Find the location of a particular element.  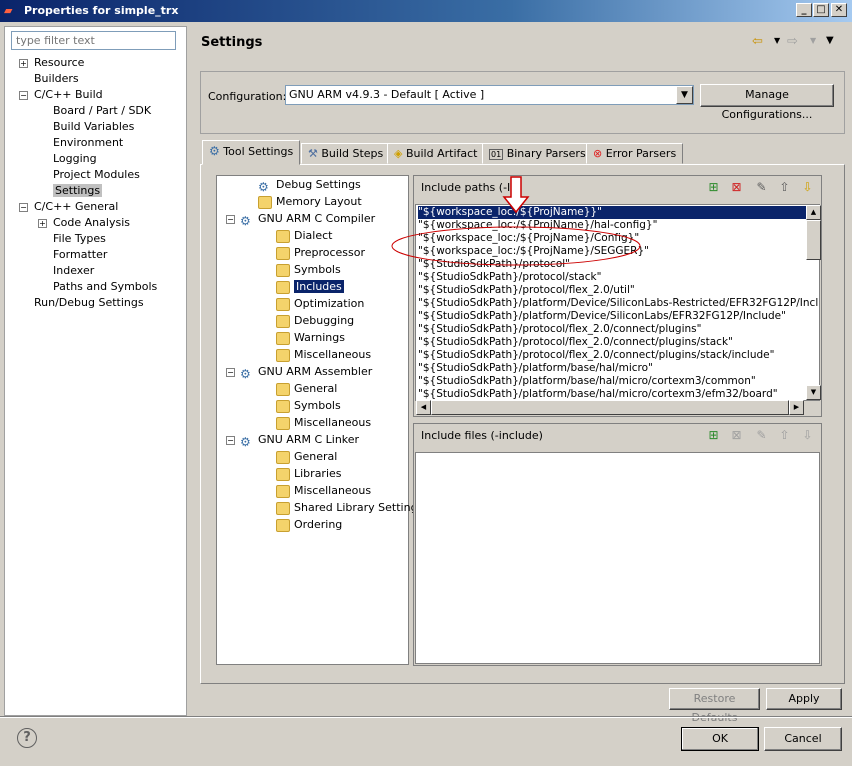

include-path-item: "${StudioSdkPath}/protocol/stack" is located at coordinates (509, 277).